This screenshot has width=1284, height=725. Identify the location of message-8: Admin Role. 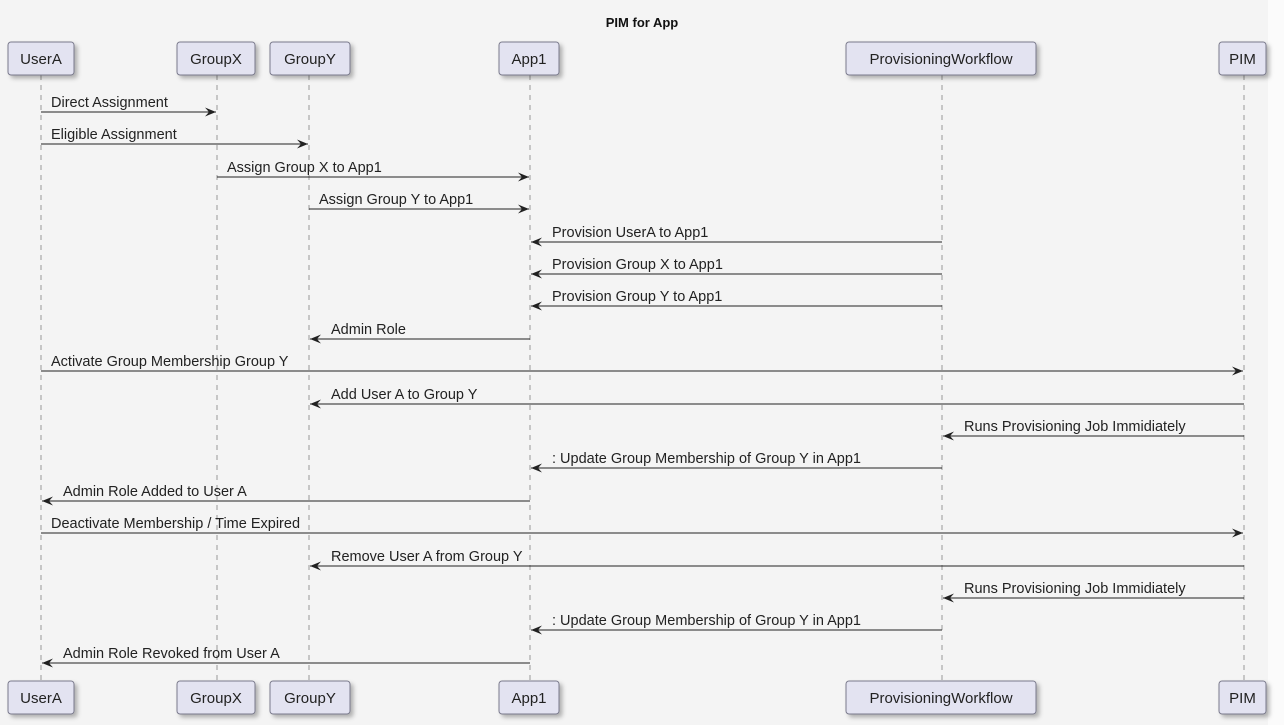
(420, 333).